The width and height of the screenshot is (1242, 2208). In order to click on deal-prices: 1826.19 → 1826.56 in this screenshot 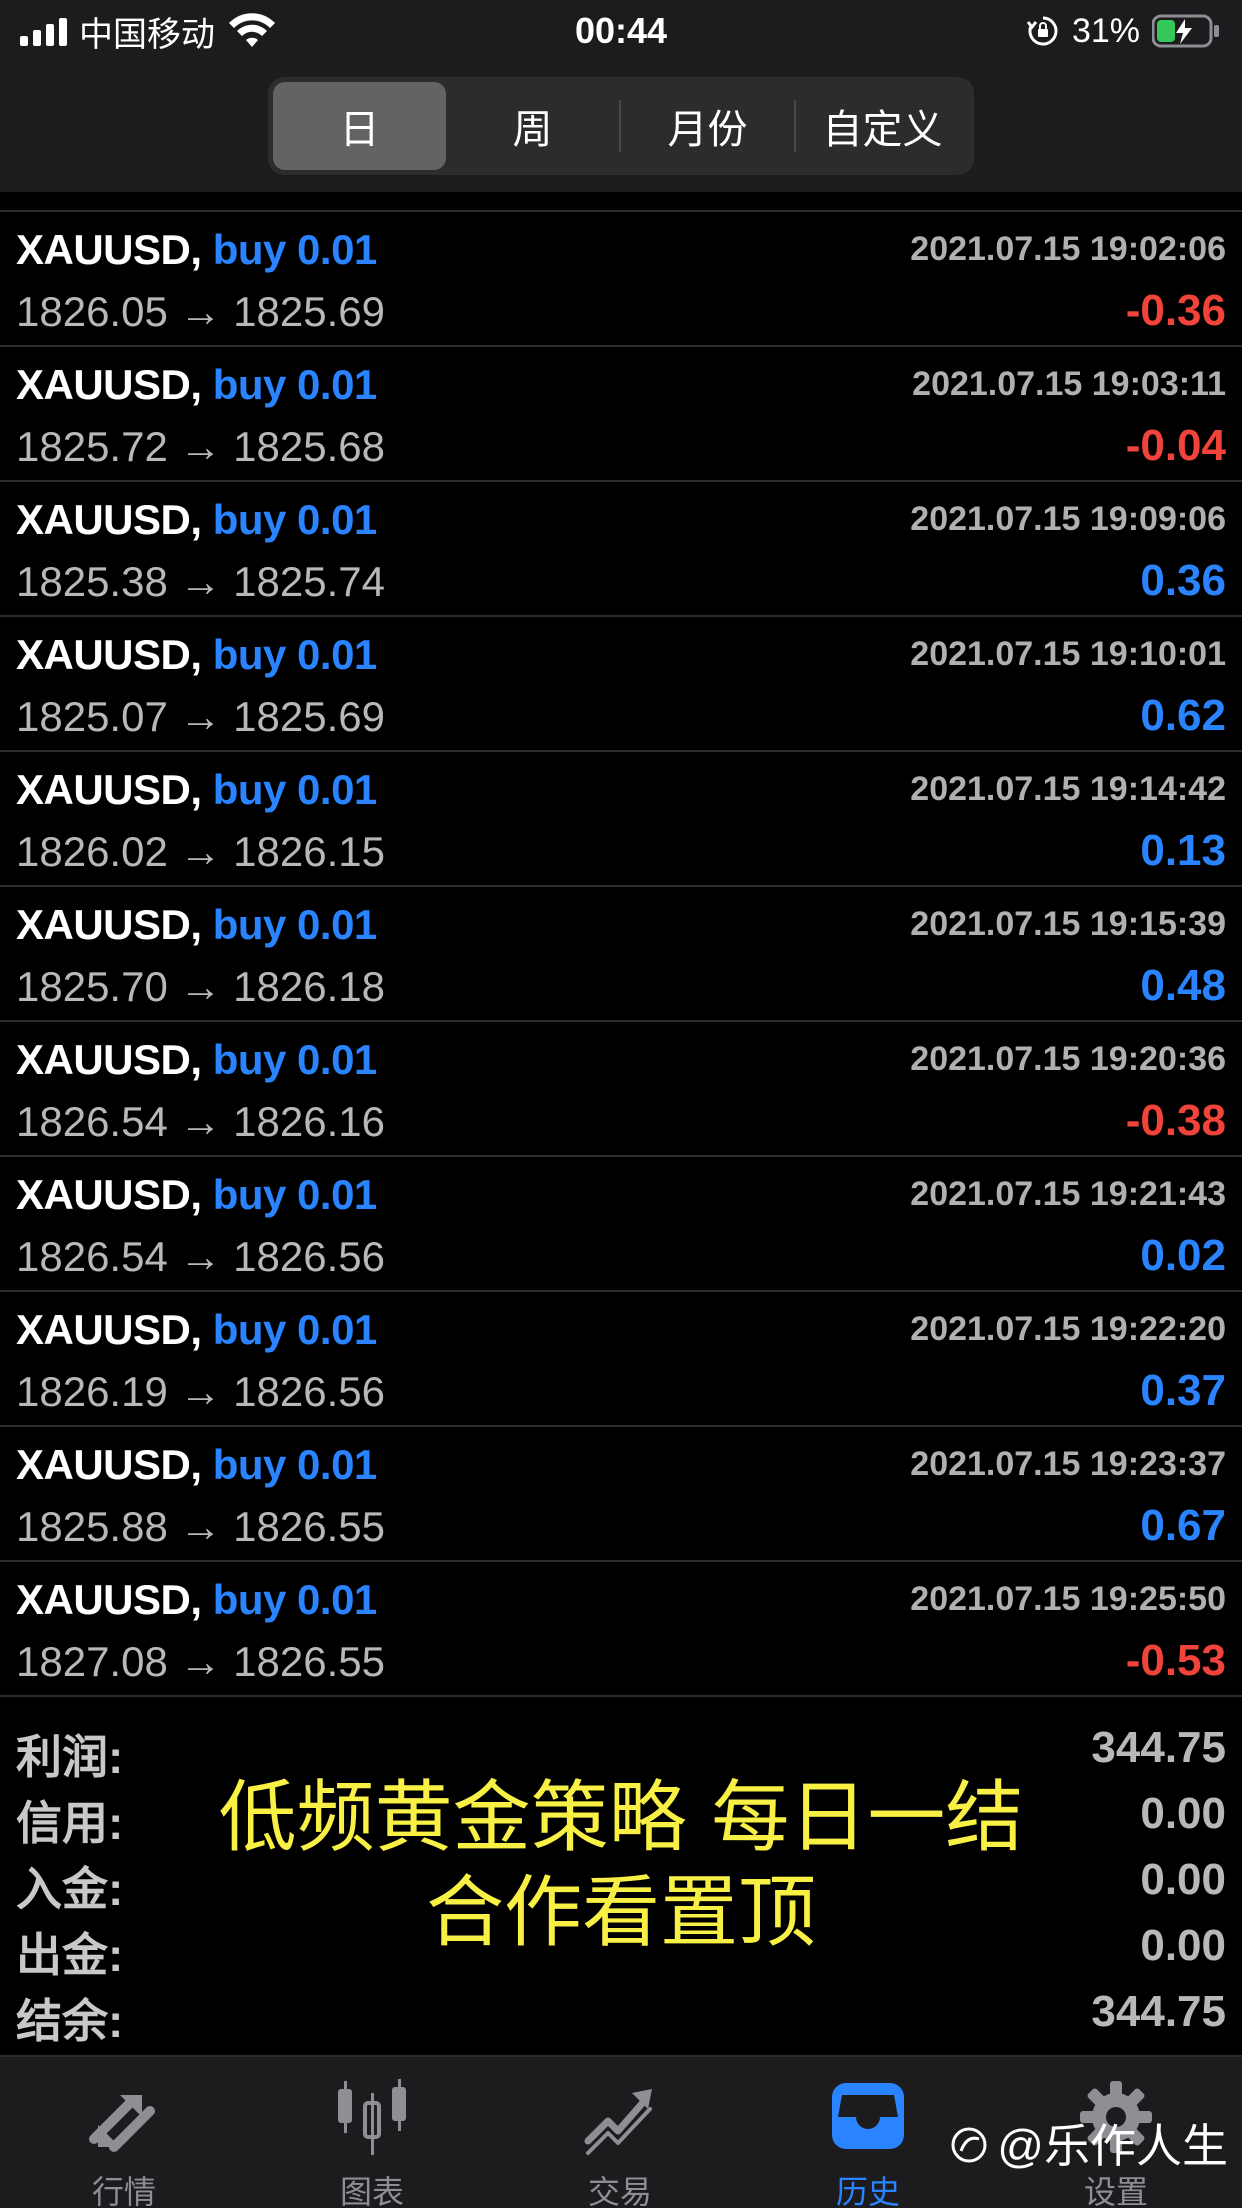, I will do `click(200, 1391)`.